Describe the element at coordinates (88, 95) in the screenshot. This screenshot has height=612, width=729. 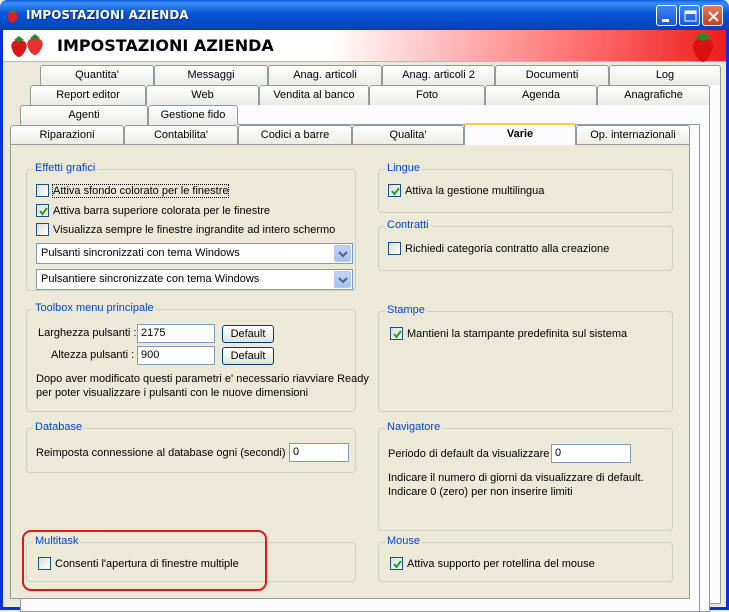
I see `tab-report-editor: Report editor` at that location.